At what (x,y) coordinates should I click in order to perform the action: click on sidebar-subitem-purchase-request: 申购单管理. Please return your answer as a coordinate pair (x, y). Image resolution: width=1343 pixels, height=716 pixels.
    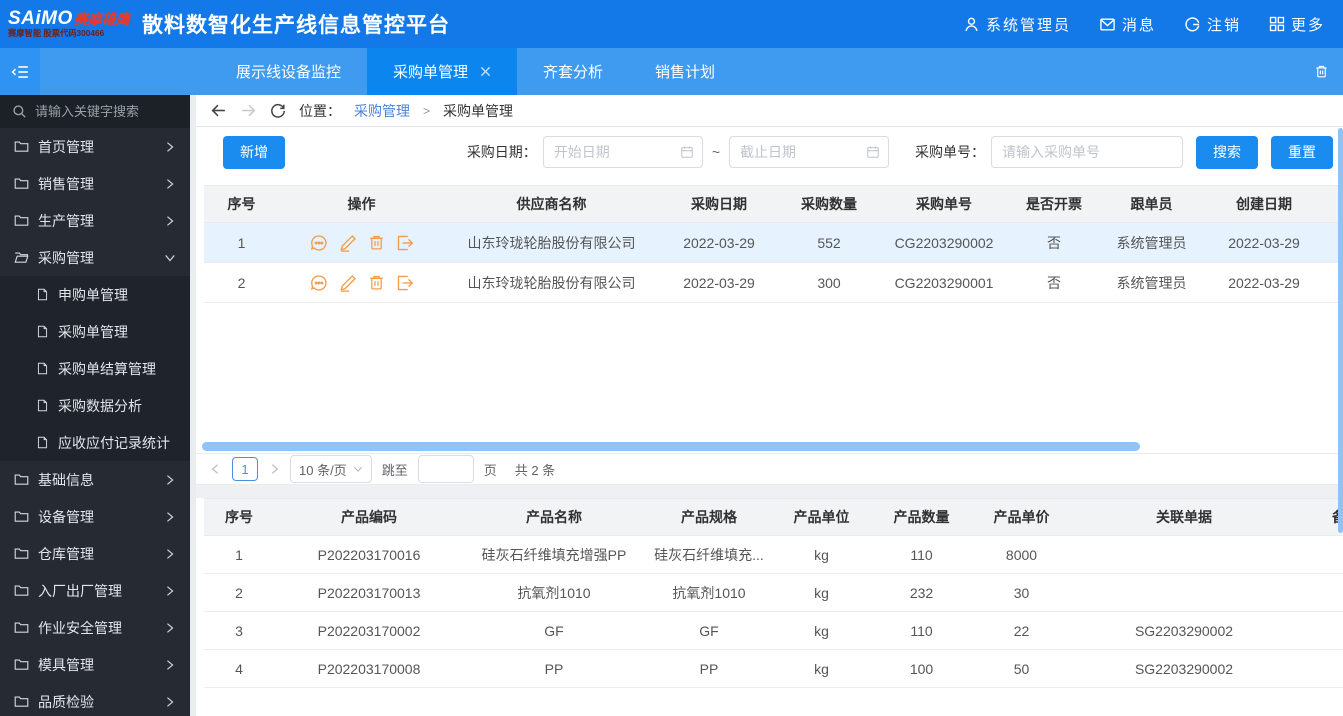
    Looking at the image, I should click on (95, 294).